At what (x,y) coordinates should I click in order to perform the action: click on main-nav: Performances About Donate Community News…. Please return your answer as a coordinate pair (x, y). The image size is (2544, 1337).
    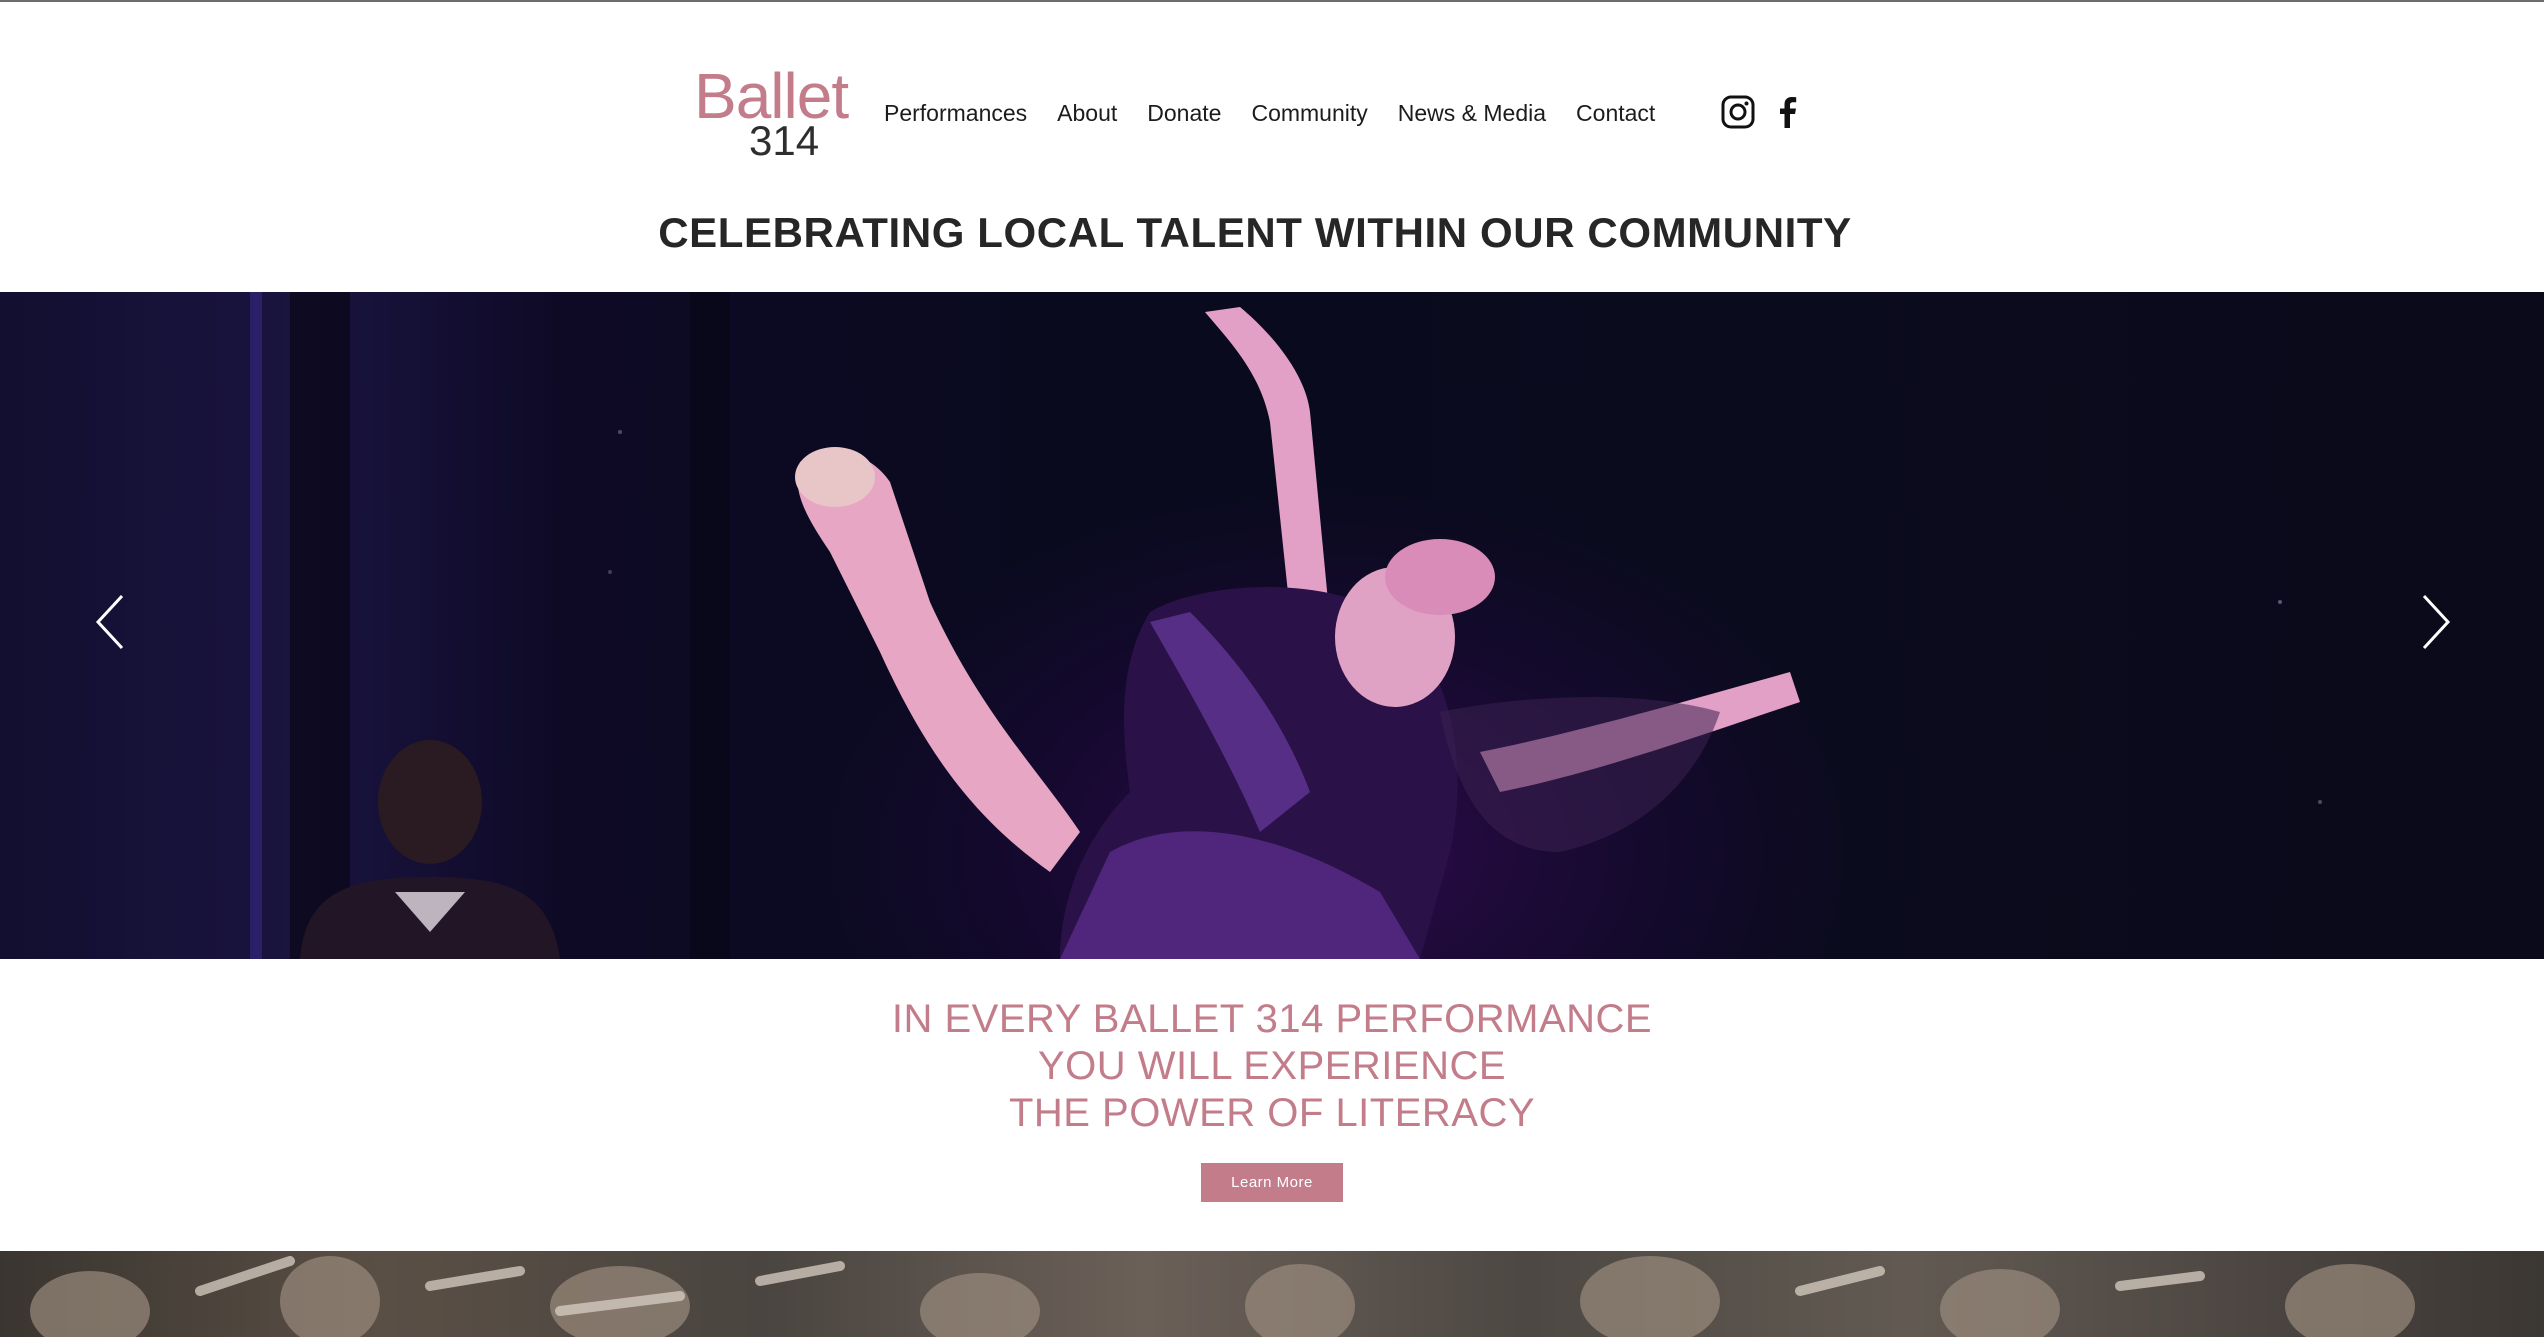
    Looking at the image, I should click on (1284, 113).